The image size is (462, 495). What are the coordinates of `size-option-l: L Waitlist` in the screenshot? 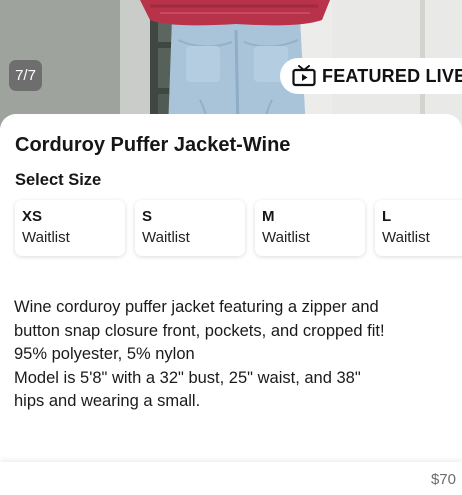 It's located at (418, 228).